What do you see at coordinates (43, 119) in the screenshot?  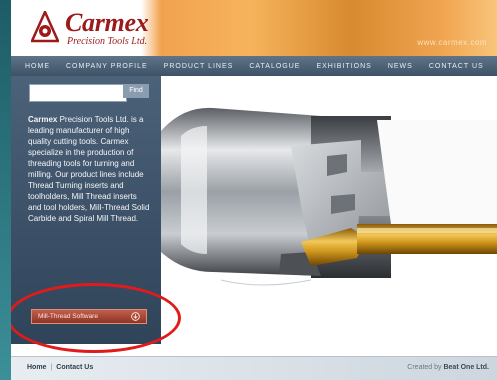 I see `description-brand: Carmex` at bounding box center [43, 119].